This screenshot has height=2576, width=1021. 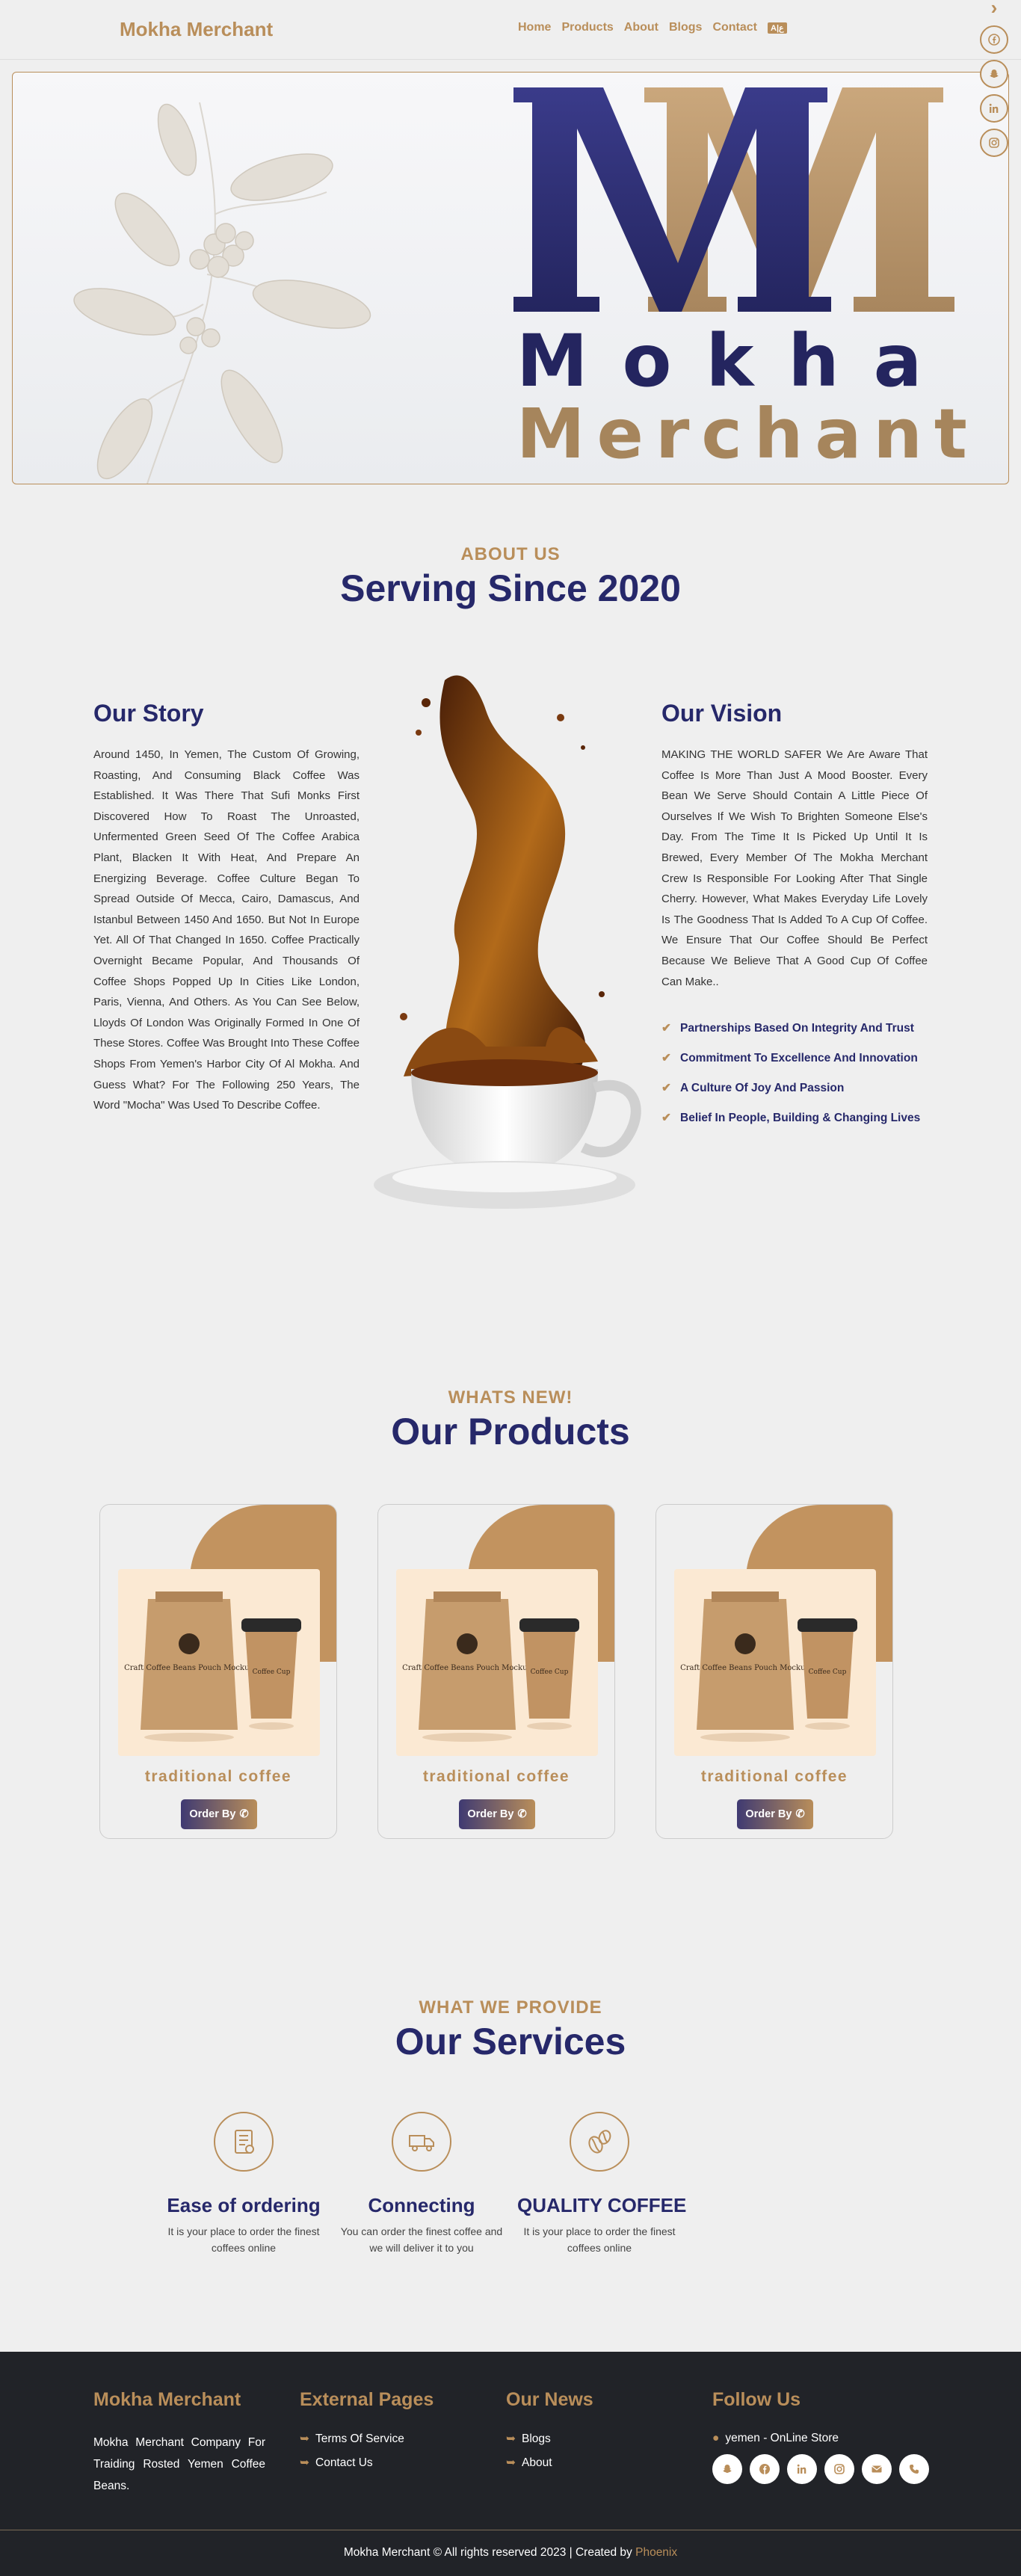 What do you see at coordinates (777, 28) in the screenshot?
I see `language-toggle-icon: A|ع` at bounding box center [777, 28].